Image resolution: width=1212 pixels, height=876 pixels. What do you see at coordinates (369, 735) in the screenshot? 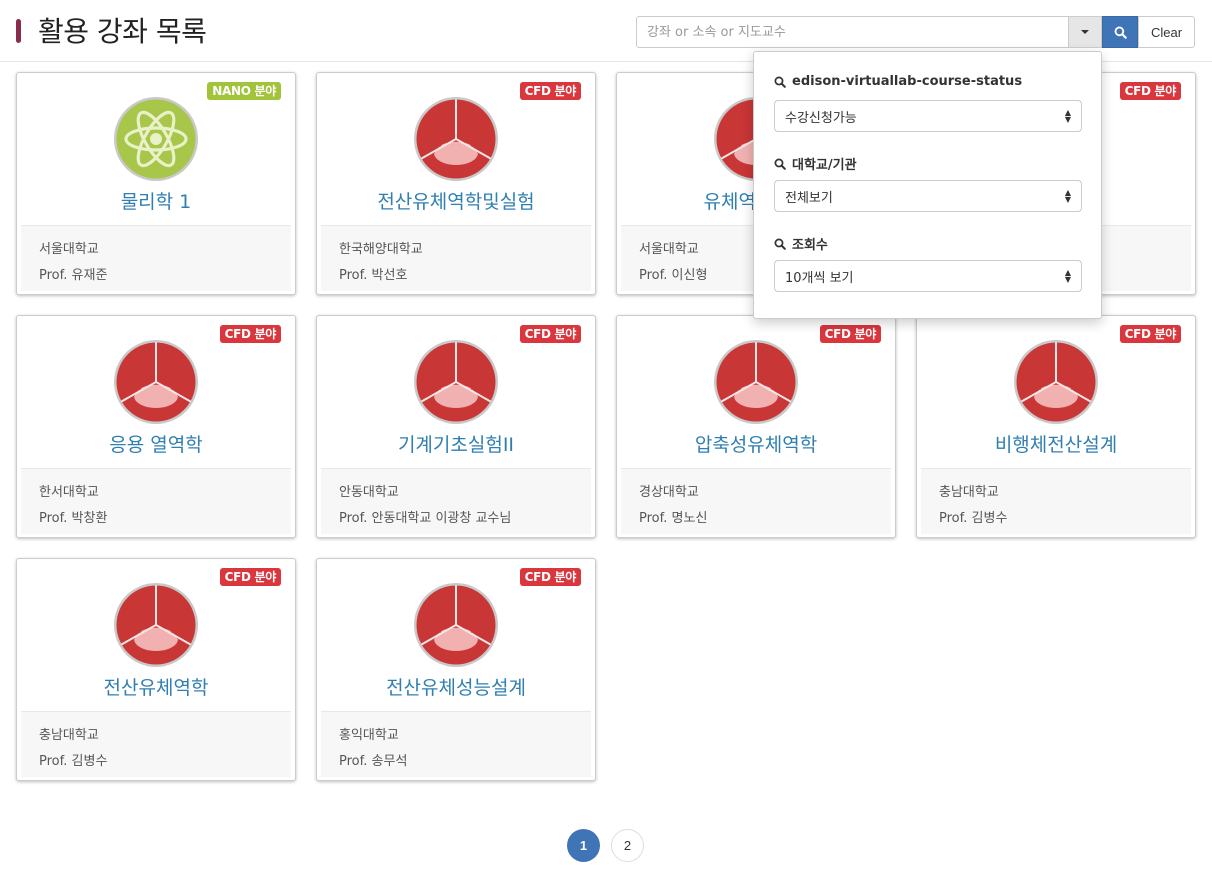
I see `course-university: 홍익대학교` at bounding box center [369, 735].